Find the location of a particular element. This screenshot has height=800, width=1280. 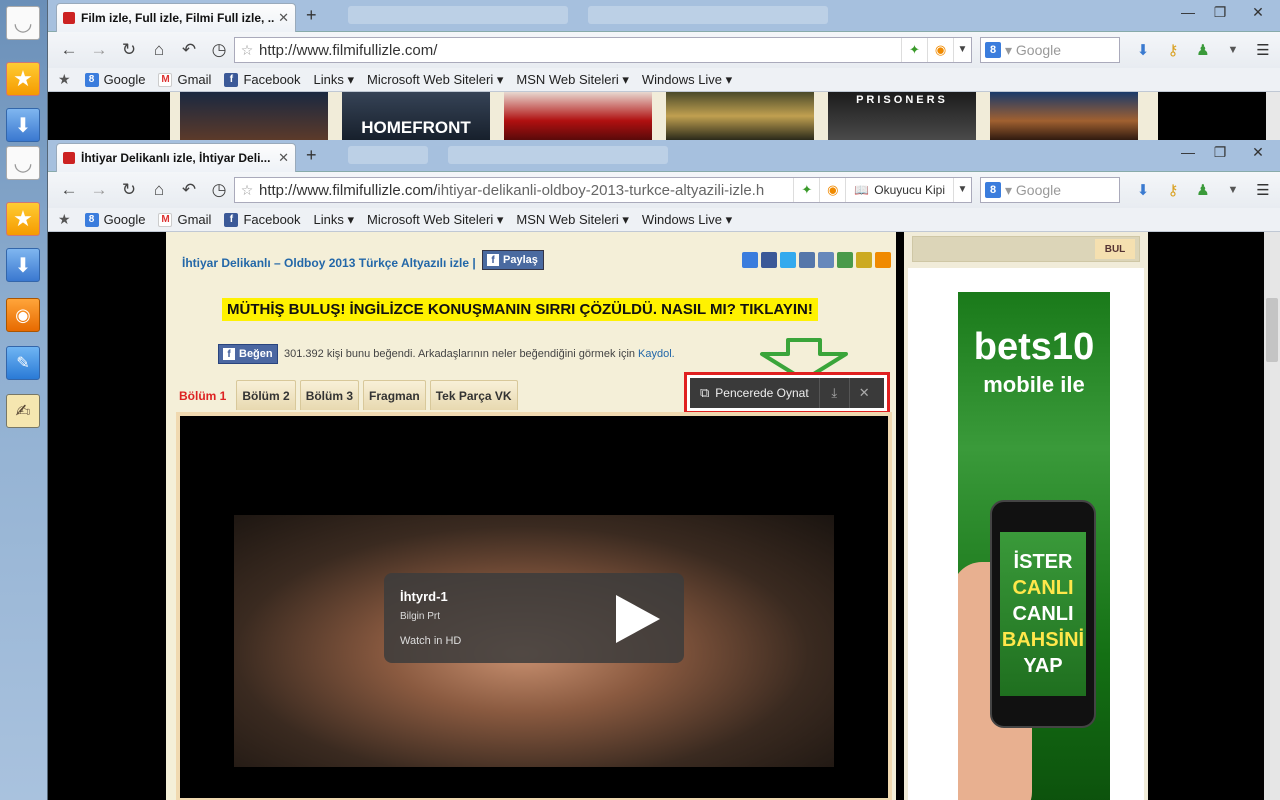

rss-feed-icon: ◉ is located at coordinates (832, 190).